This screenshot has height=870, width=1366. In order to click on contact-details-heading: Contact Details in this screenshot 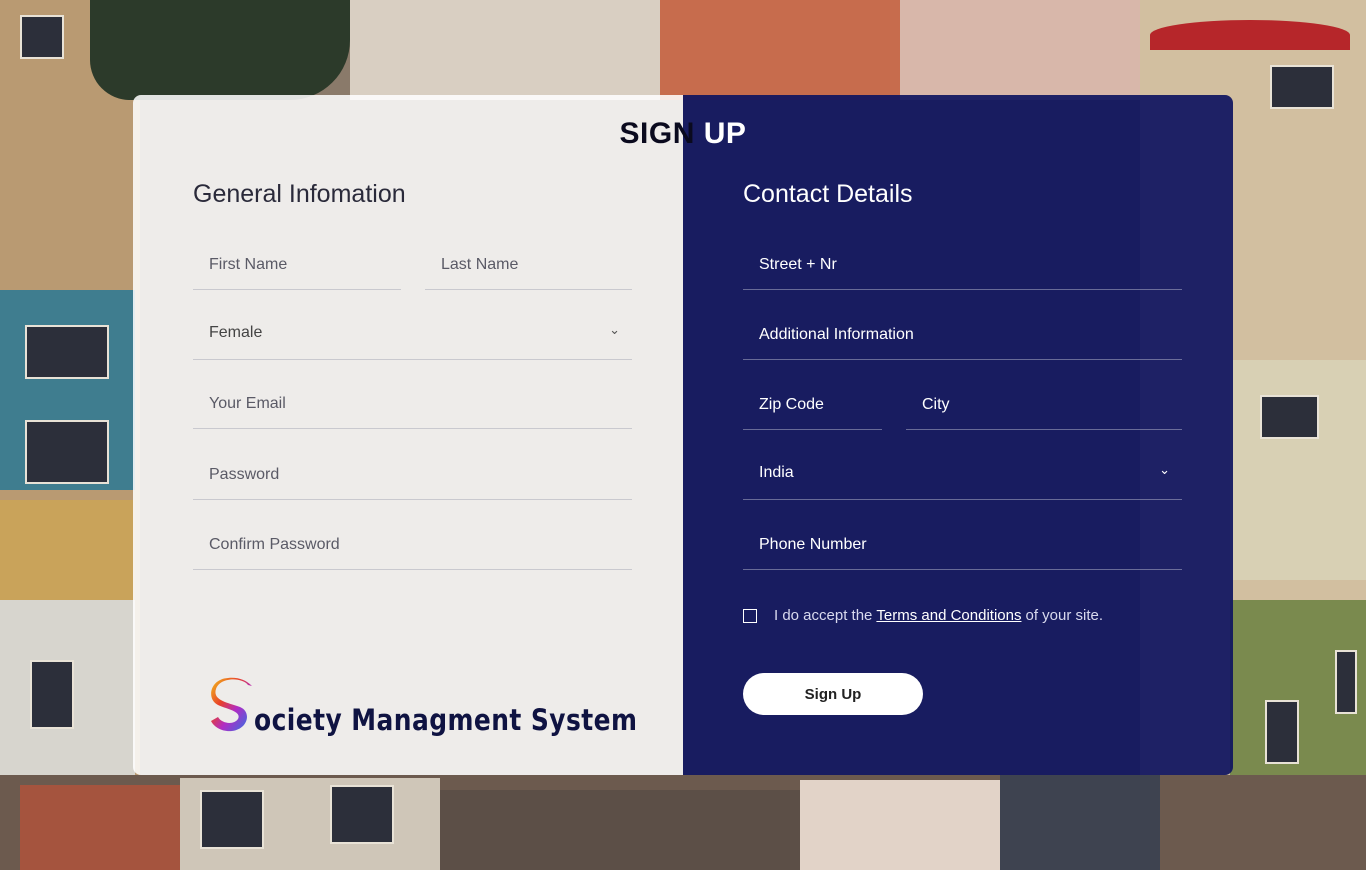, I will do `click(828, 194)`.